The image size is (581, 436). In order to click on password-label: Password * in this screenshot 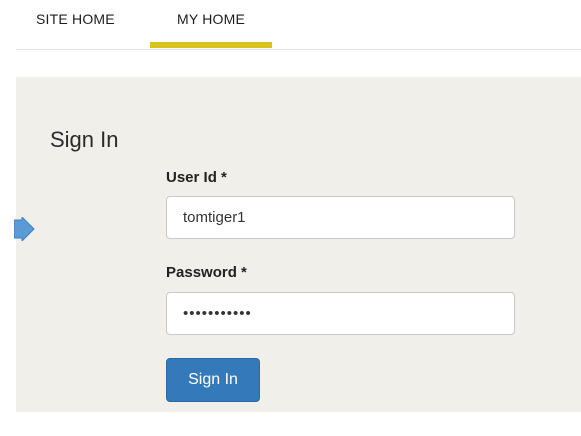, I will do `click(206, 272)`.